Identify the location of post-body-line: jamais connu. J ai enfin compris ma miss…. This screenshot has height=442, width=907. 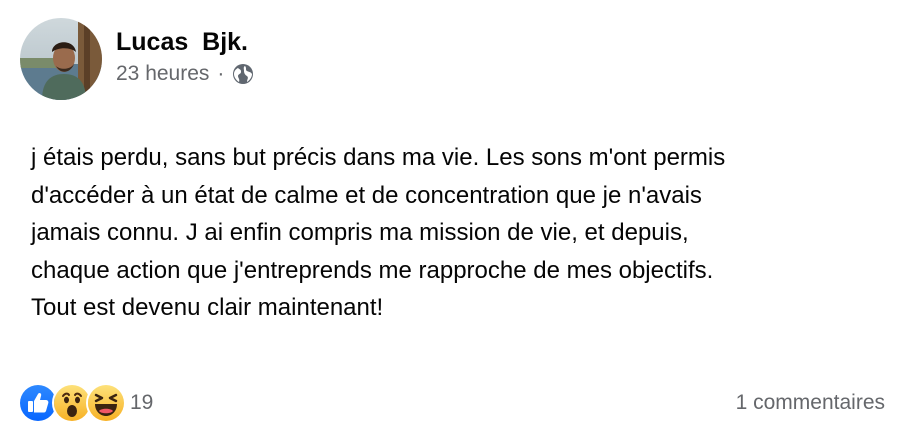
(360, 232).